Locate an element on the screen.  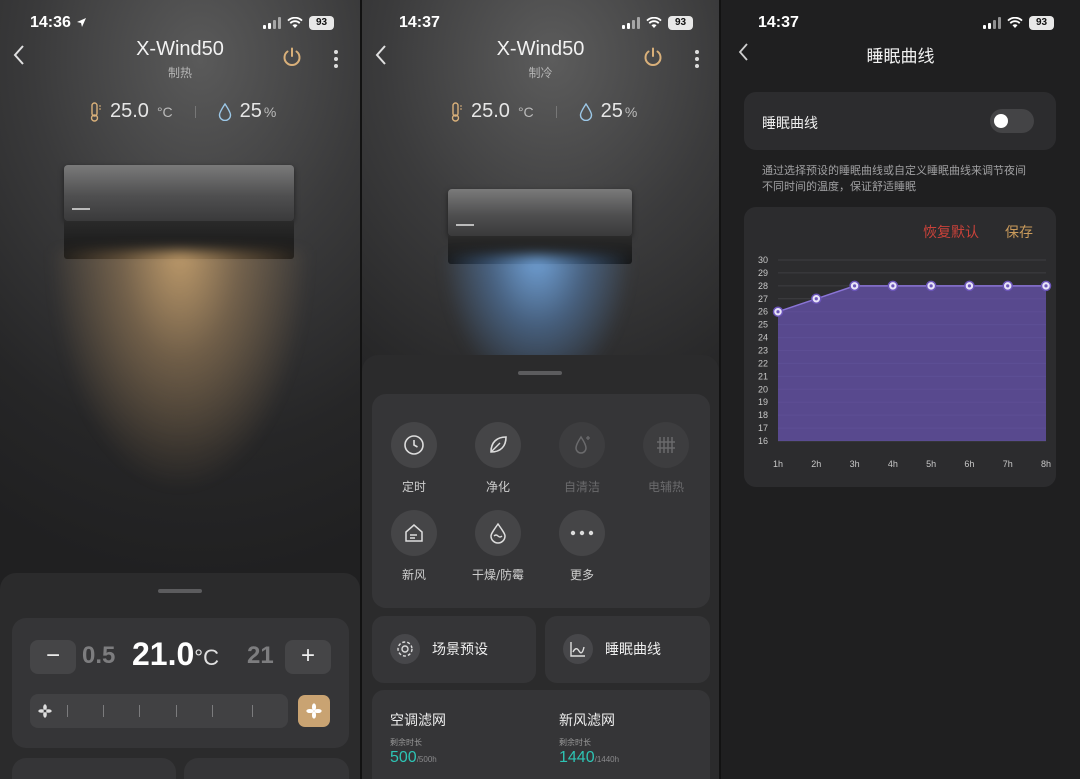
scene-gear-icon is located at coordinates (405, 649).